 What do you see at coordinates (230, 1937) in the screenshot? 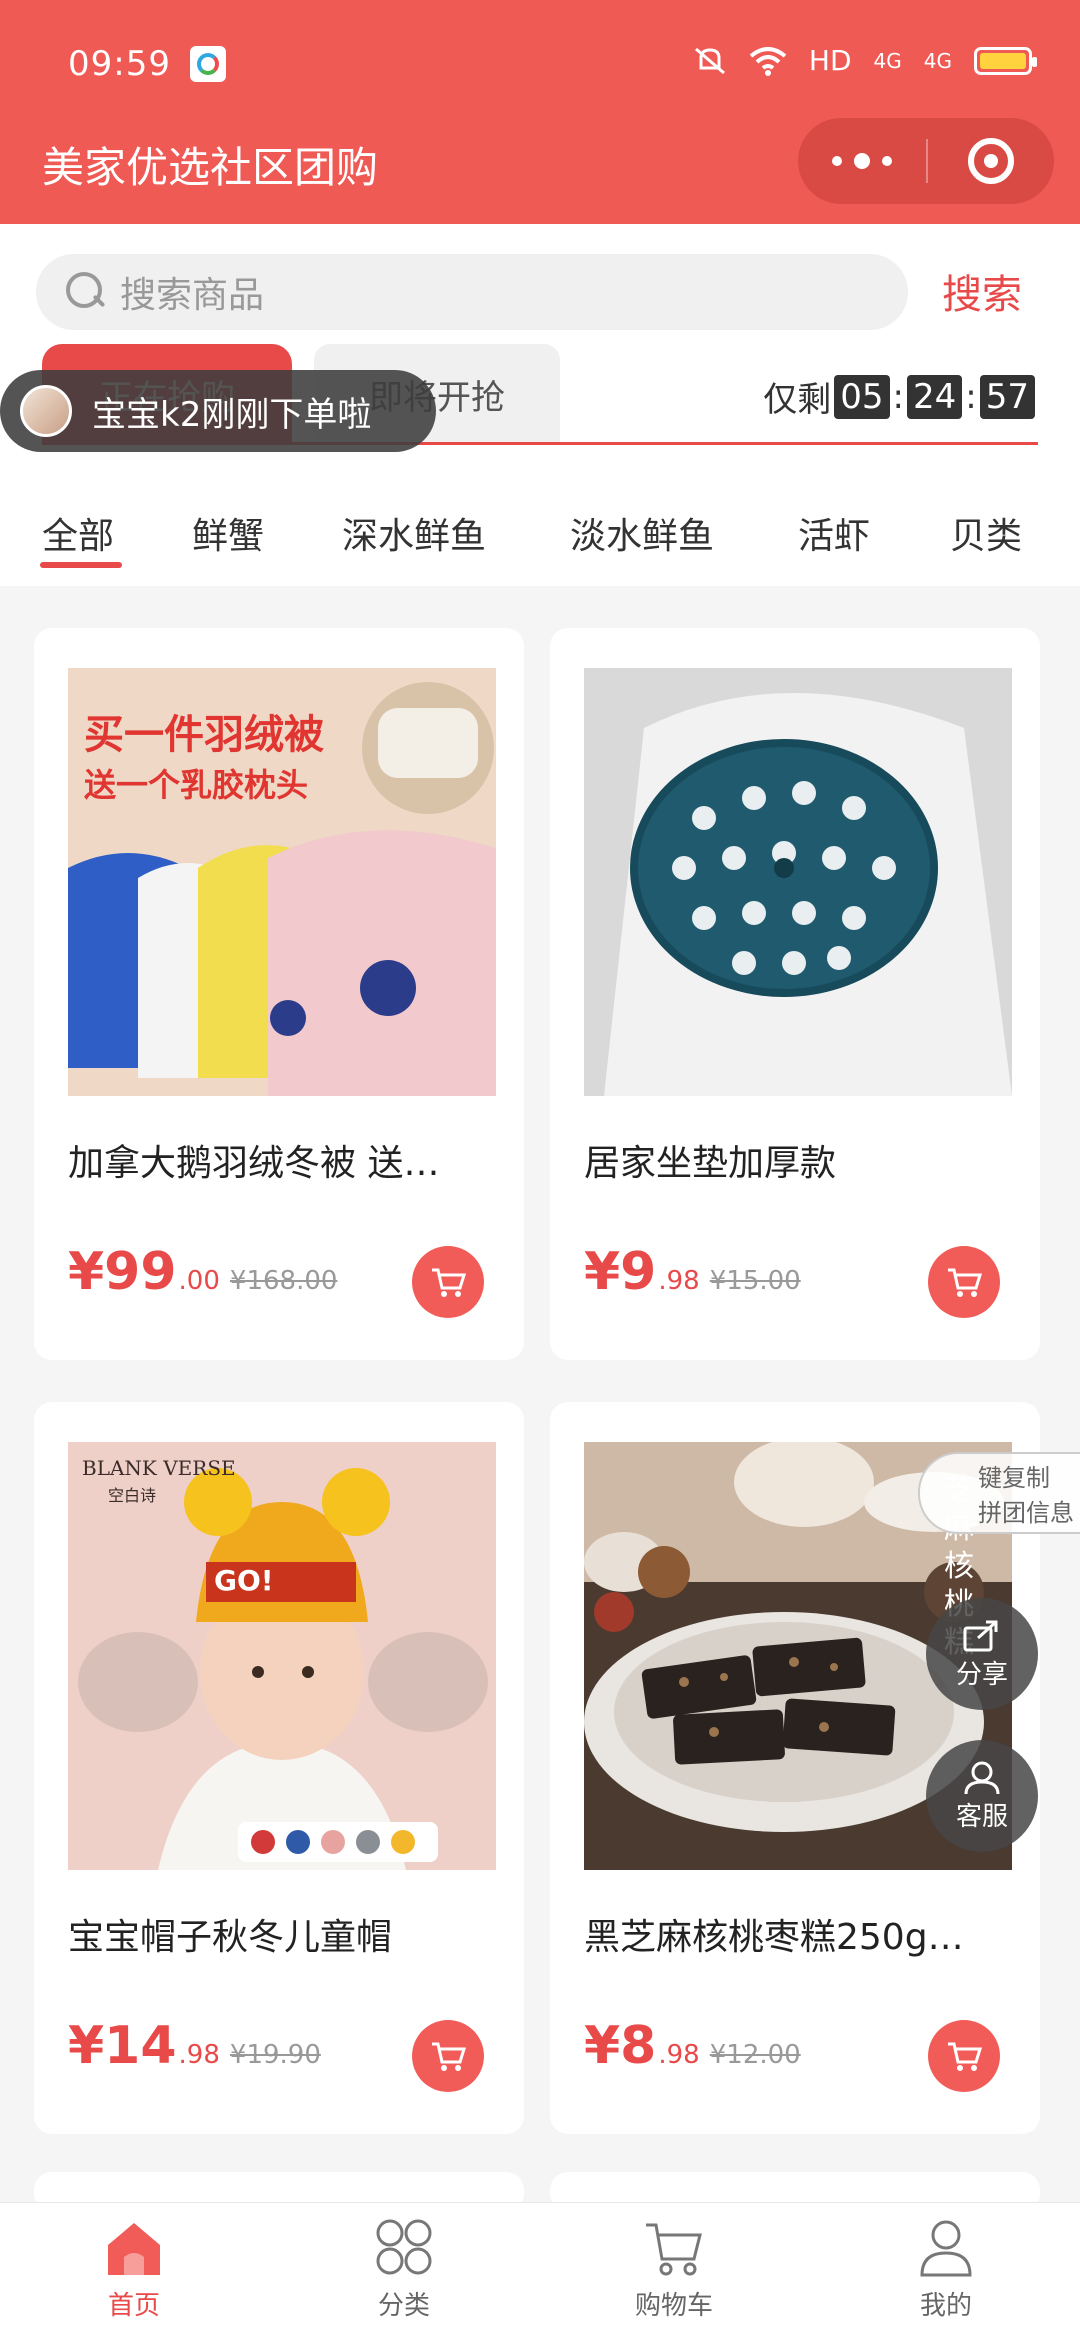
I see `product-name: 宝宝帽子秋冬儿童帽` at bounding box center [230, 1937].